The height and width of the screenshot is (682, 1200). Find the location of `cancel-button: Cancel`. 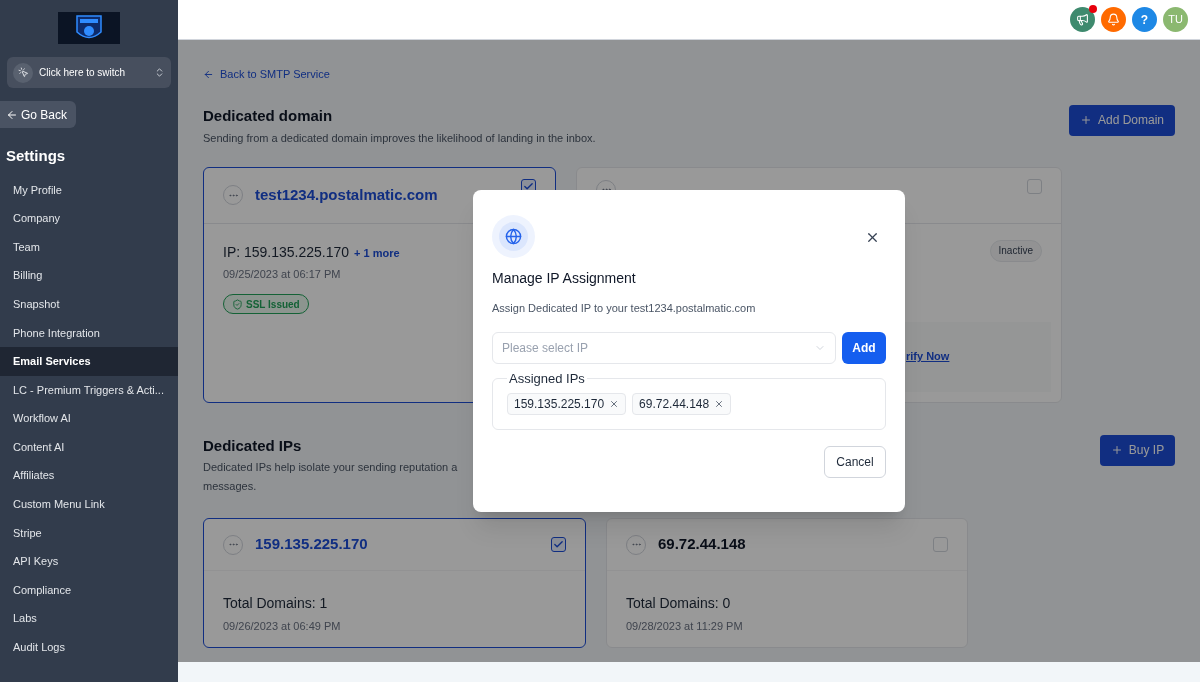

cancel-button: Cancel is located at coordinates (855, 462).